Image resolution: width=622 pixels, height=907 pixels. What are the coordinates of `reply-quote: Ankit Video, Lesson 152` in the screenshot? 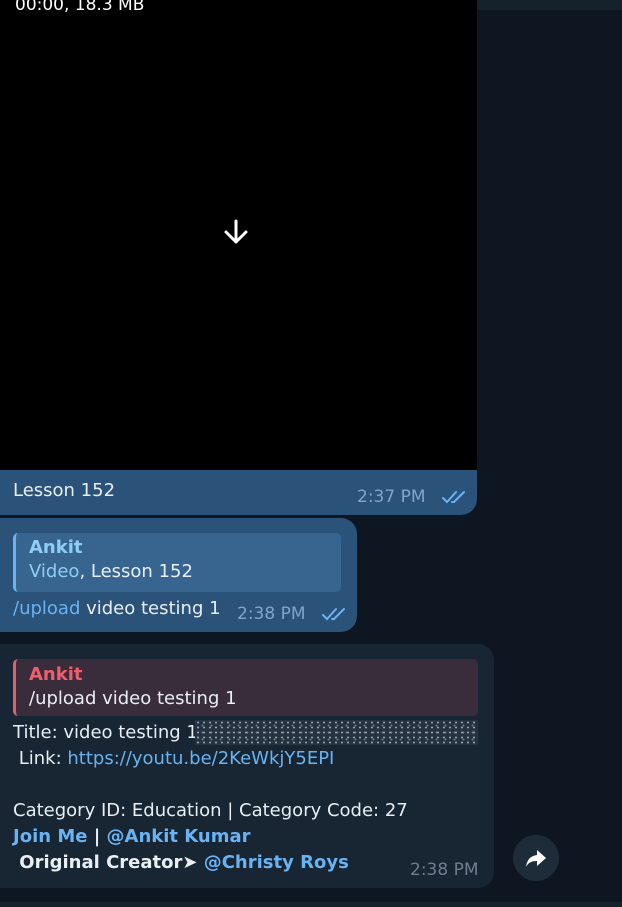 It's located at (177, 562).